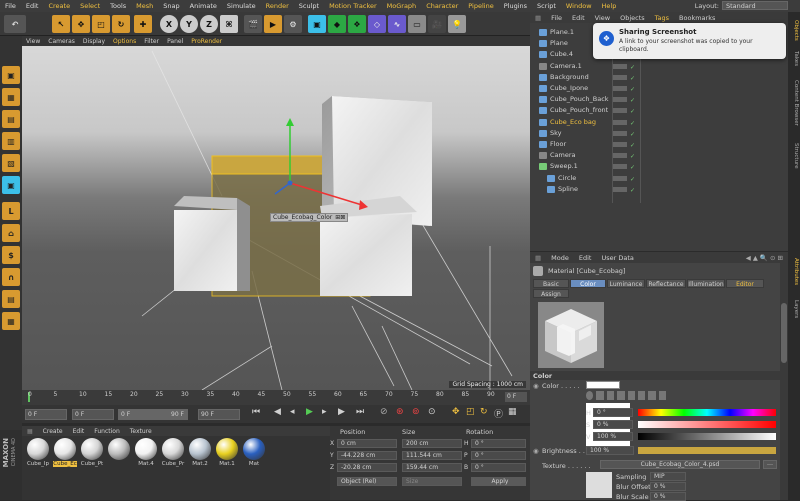  I want to click on previous-key-icon: ◀, so click(277, 412).